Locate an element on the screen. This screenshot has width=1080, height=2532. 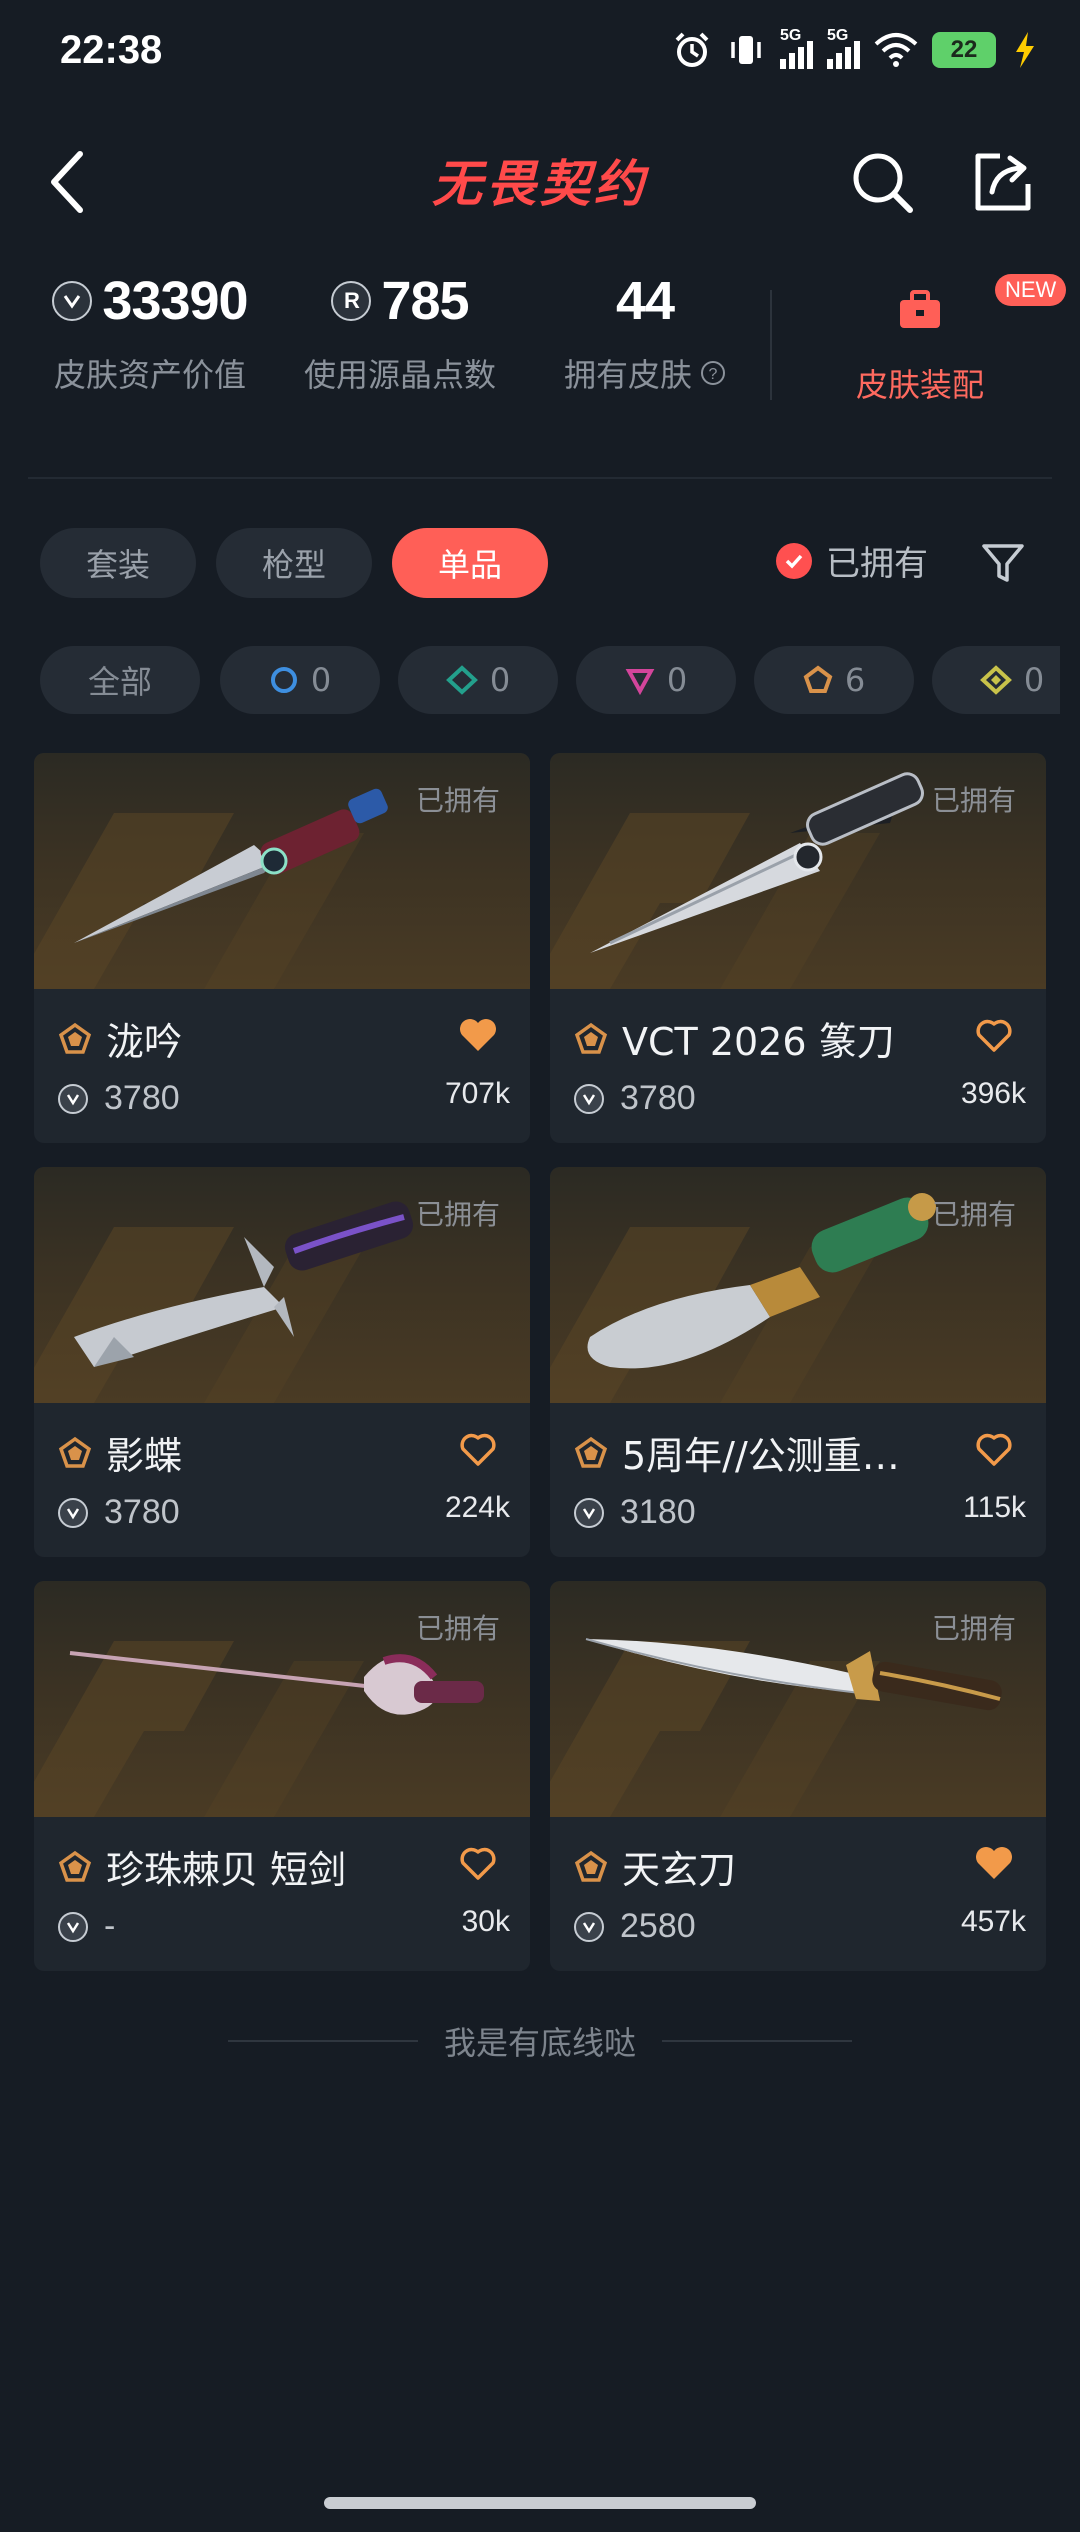
like-count: 115k is located at coordinates (994, 1507).